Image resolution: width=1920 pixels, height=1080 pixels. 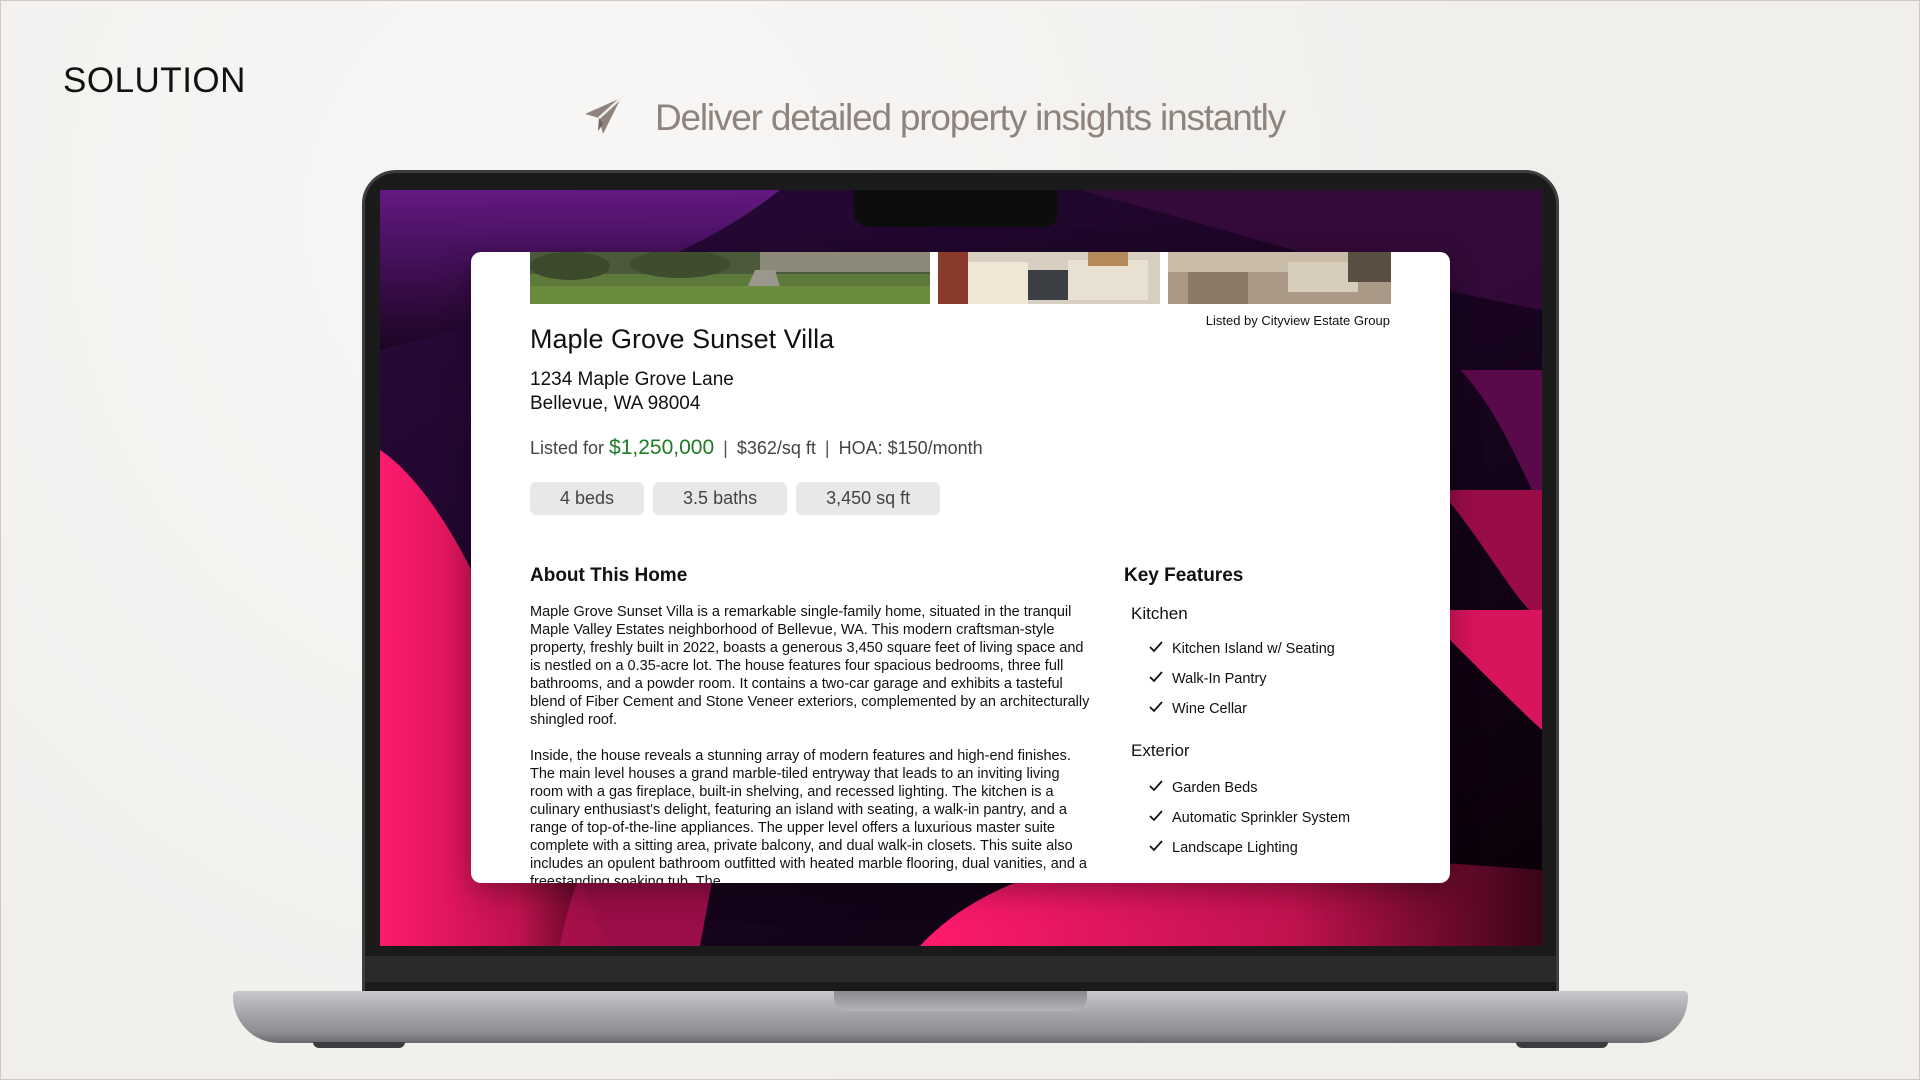 I want to click on photo-exterior, so click(x=730, y=278).